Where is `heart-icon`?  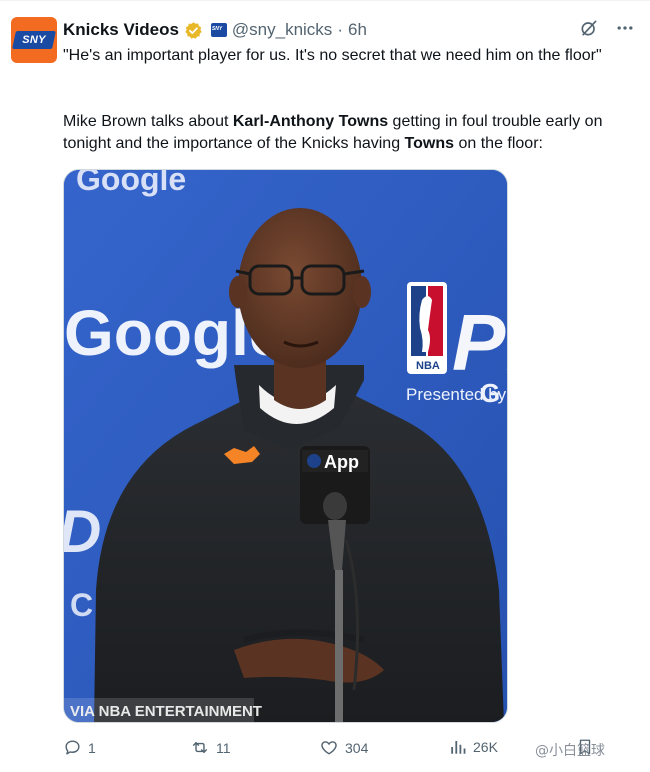
heart-icon is located at coordinates (329, 748).